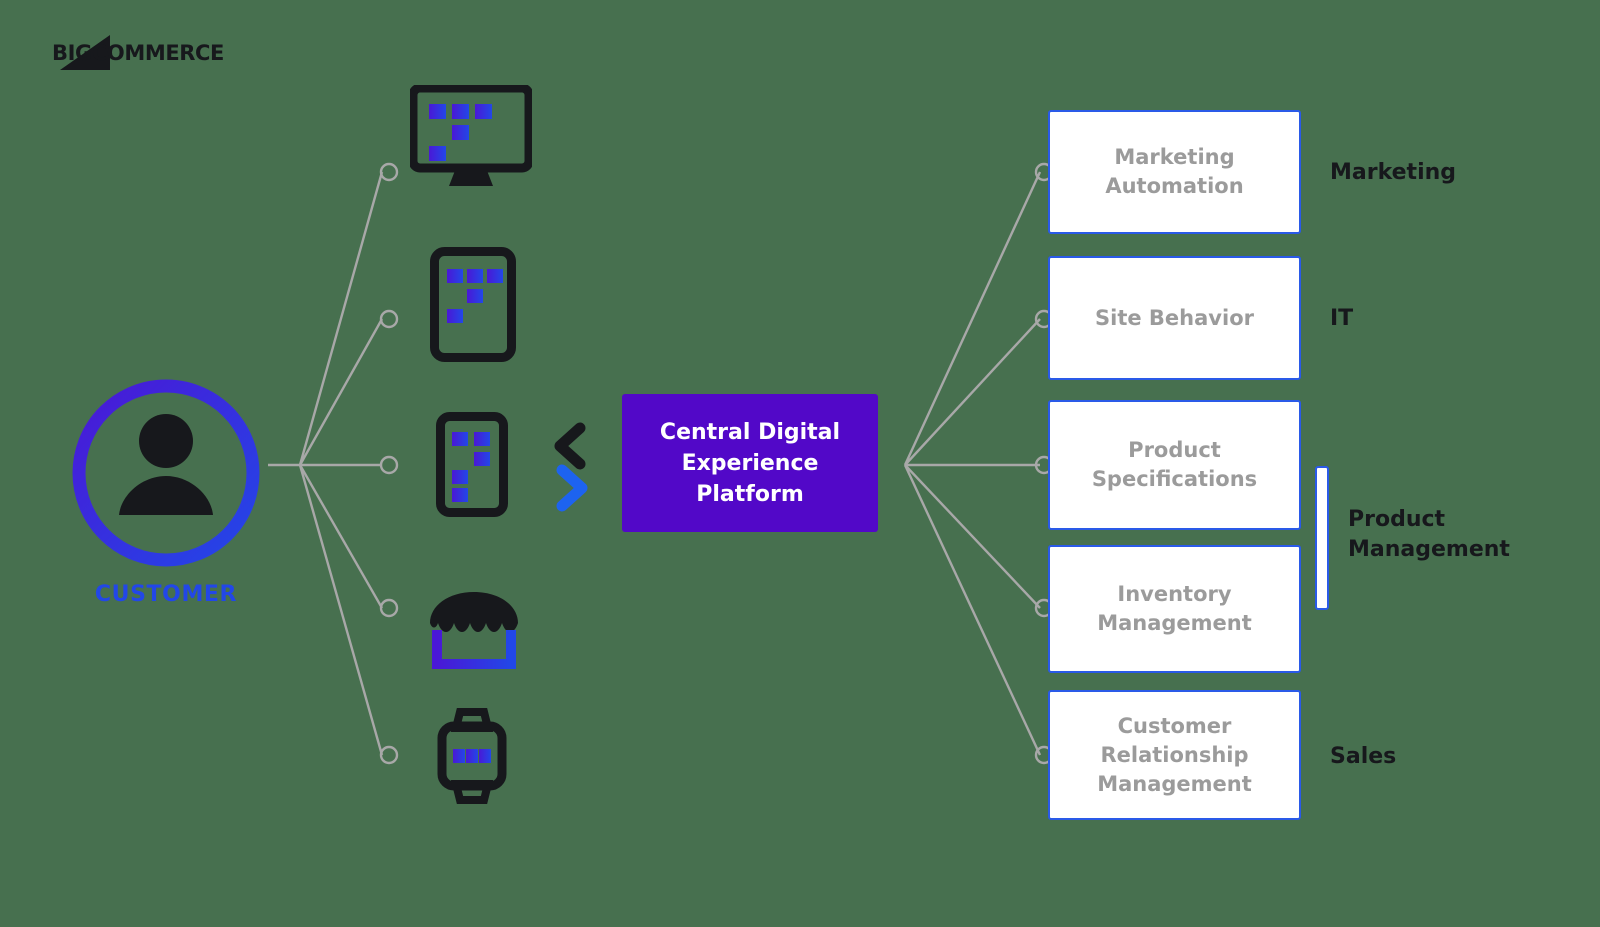 The image size is (1600, 927). I want to click on storefront-icon, so click(474, 630).